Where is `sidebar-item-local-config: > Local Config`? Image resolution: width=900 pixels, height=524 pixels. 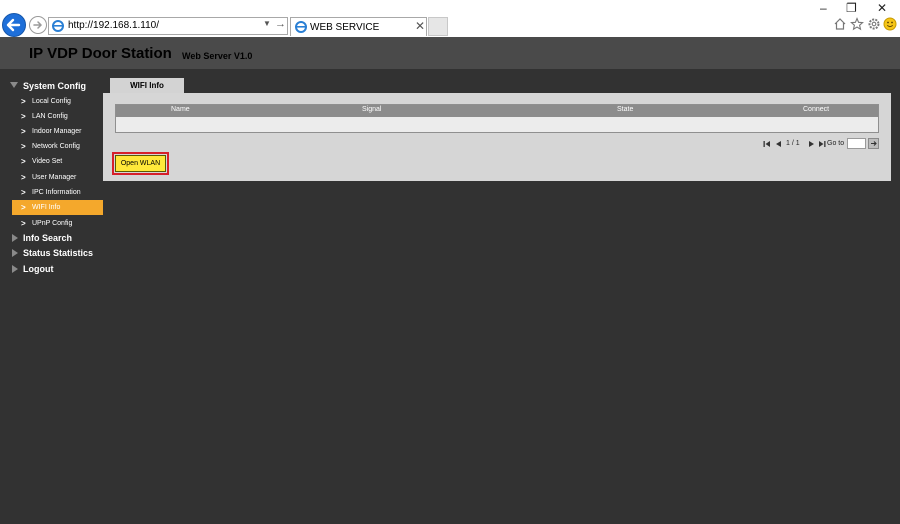 sidebar-item-local-config: > Local Config is located at coordinates (57, 101).